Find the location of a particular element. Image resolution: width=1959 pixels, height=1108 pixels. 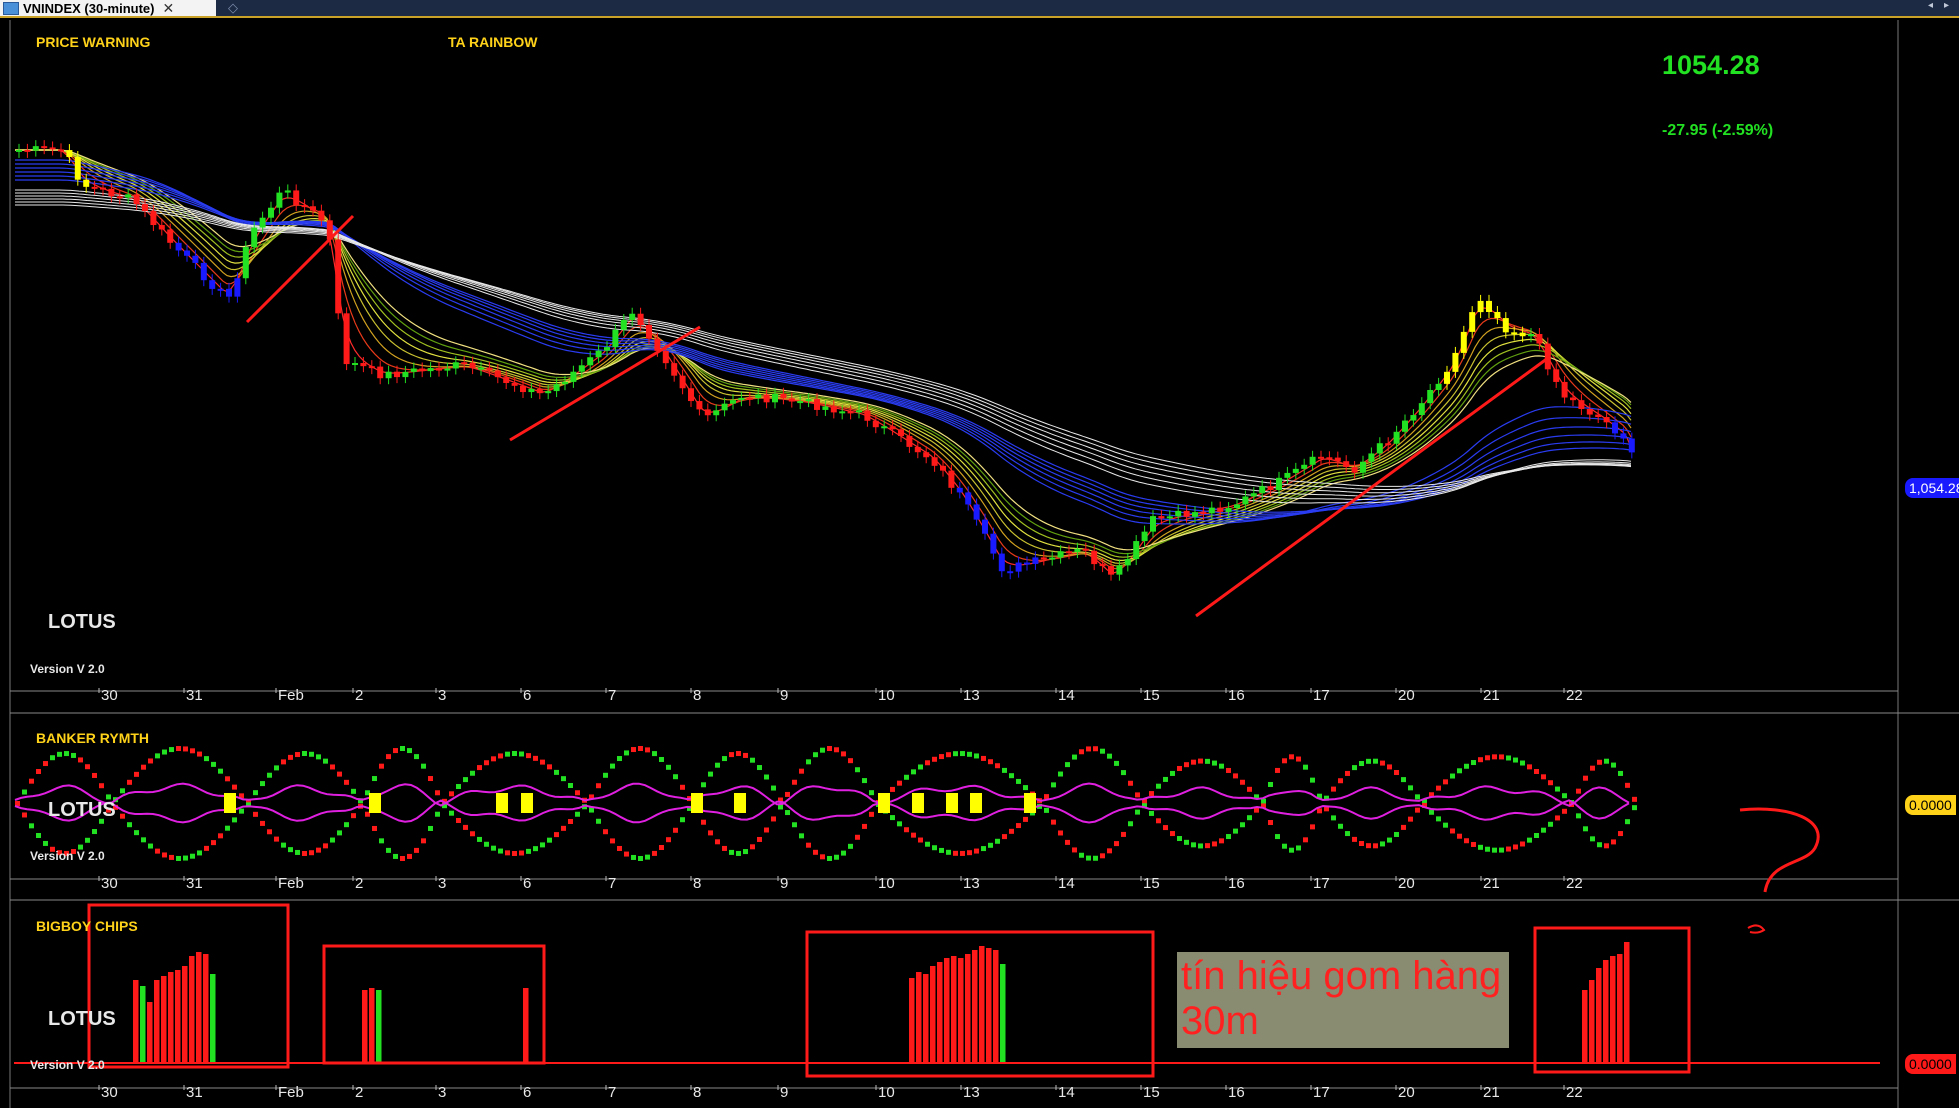

axis-label-21: 21 is located at coordinates (1491, 1092).